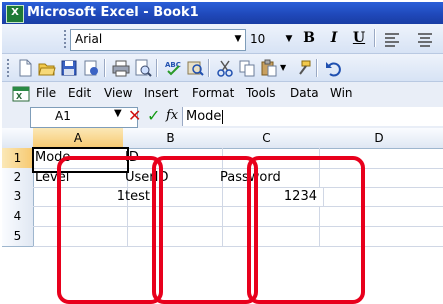 This screenshot has height=304, width=443. I want to click on menu-file: File, so click(46, 93).